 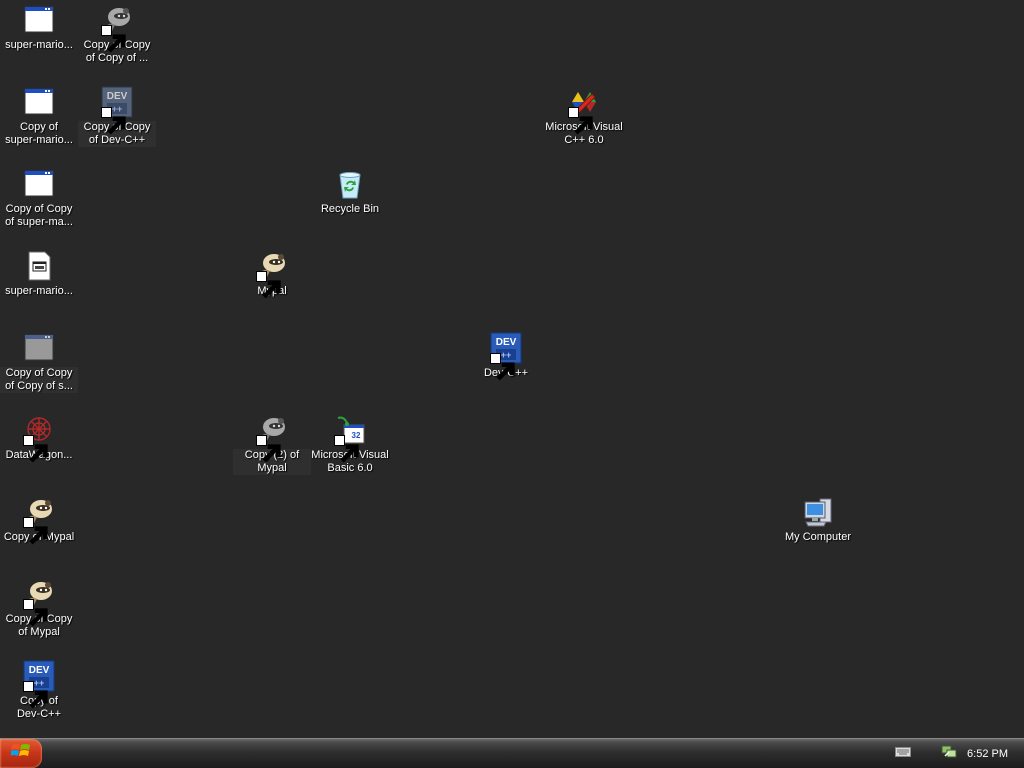 I want to click on exe-file-icon, so click(x=39, y=266).